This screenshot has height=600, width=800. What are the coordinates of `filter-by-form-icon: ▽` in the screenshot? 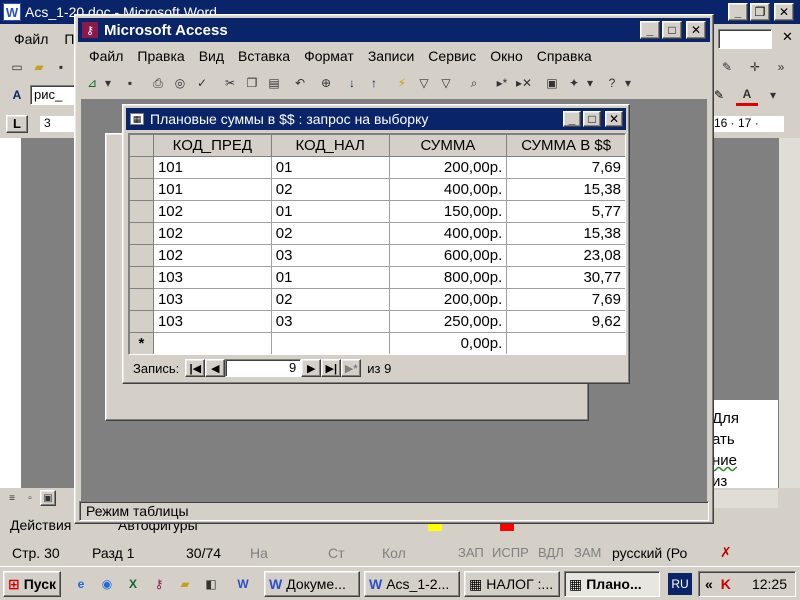 It's located at (424, 83).